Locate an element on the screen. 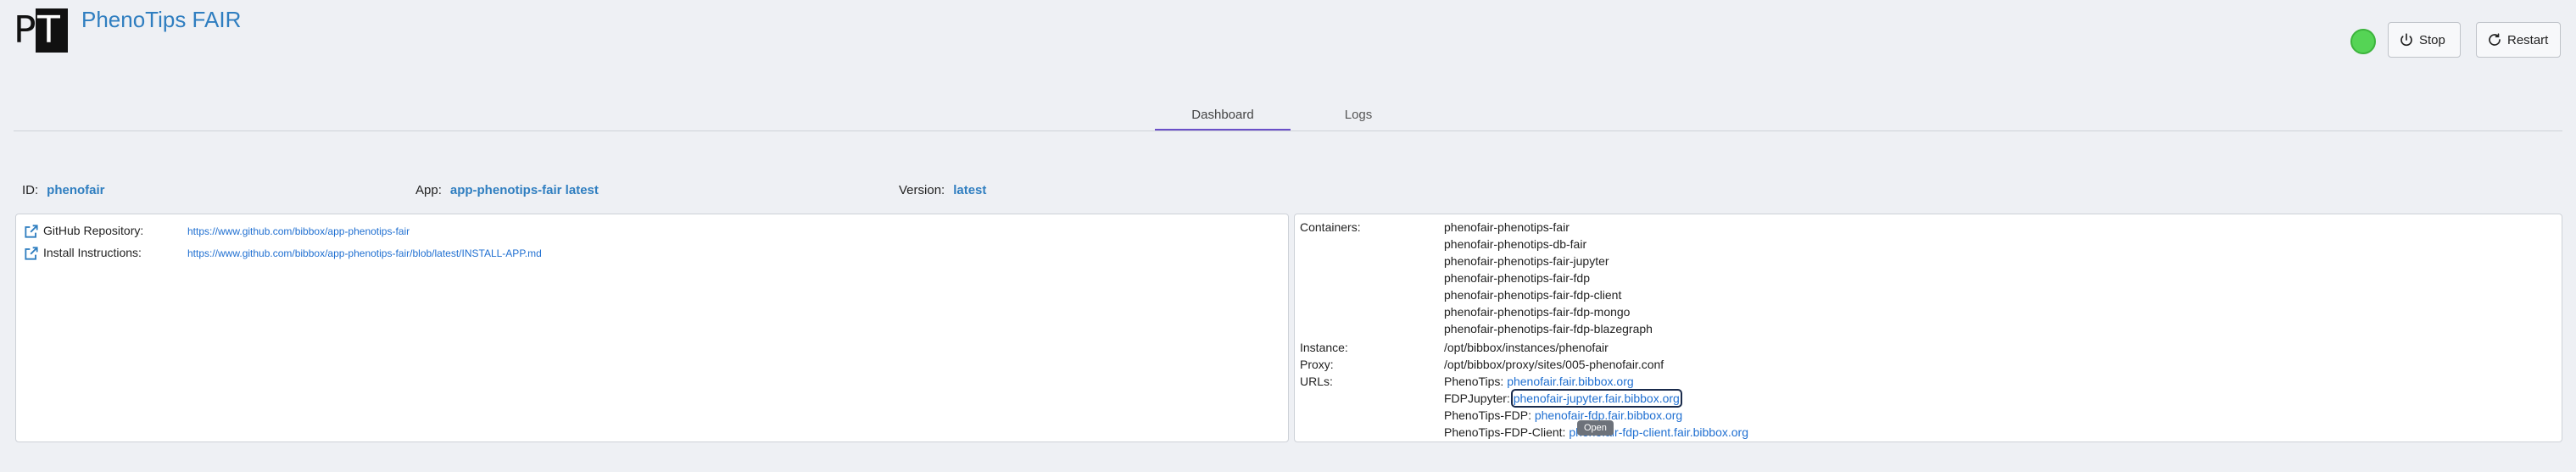  url-row-phenotips: PhenoTips: phenofair.fair.bibbox.org is located at coordinates (1539, 382).